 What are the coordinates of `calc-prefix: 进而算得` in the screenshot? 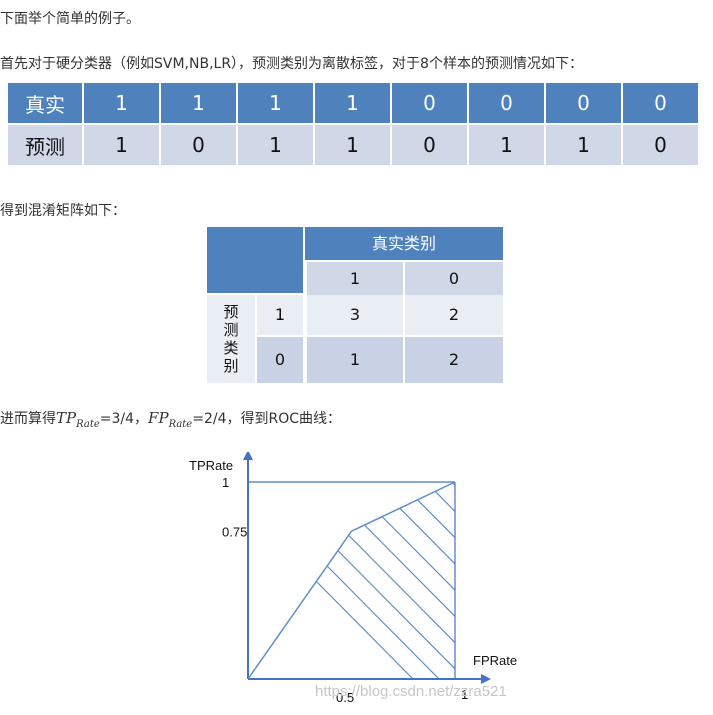 It's located at (28, 419).